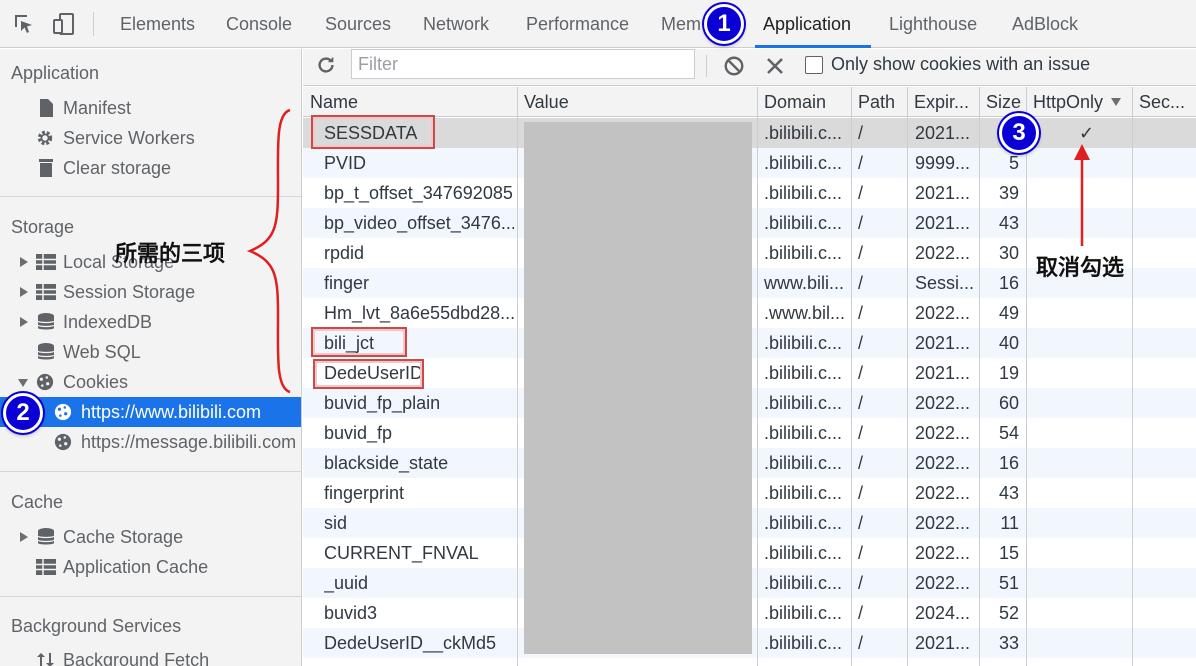  What do you see at coordinates (96, 382) in the screenshot?
I see `sidebar-item-label: Cookies` at bounding box center [96, 382].